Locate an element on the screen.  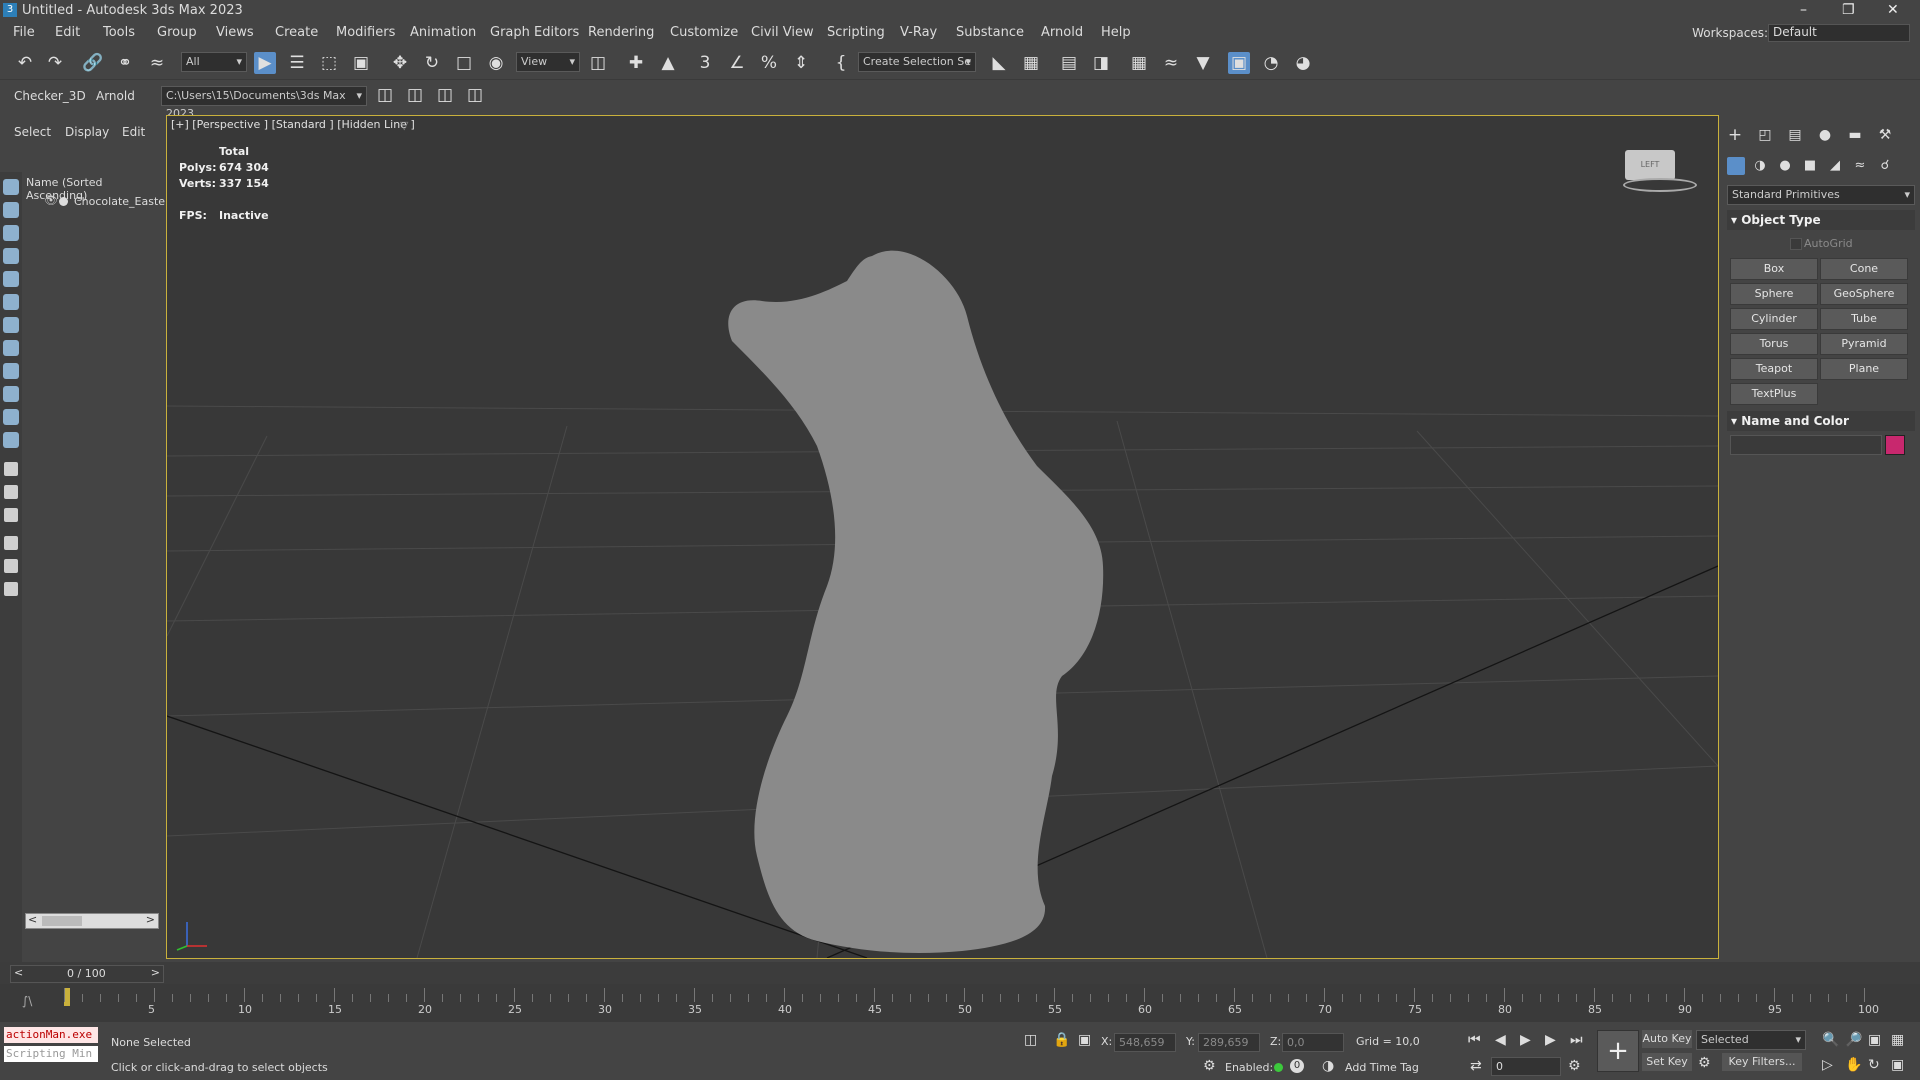
bind-space-warp-icon: ≈ is located at coordinates (157, 63).